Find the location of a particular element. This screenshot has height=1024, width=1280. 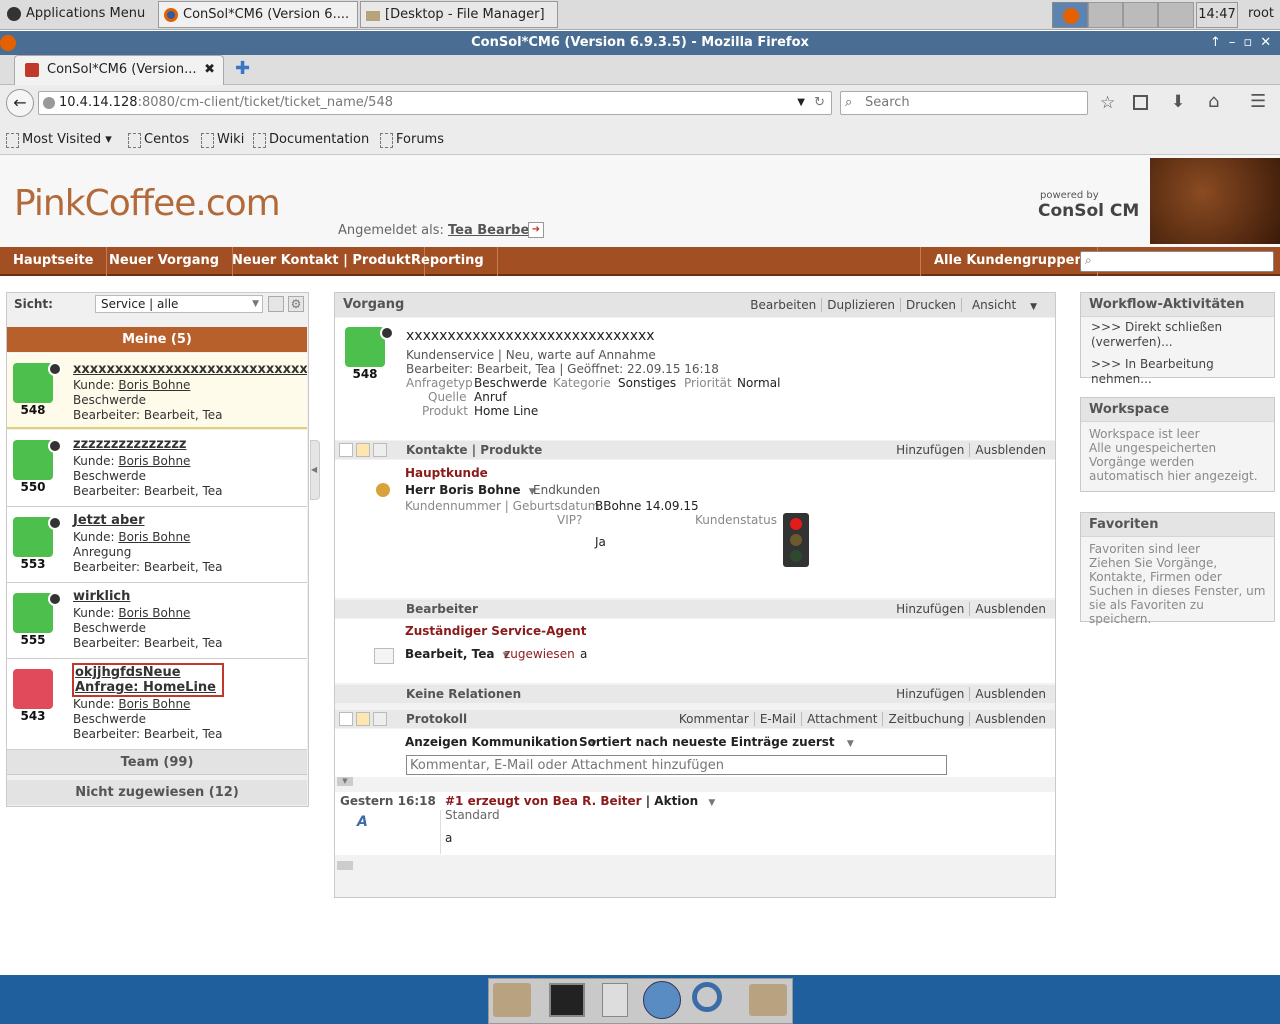

tab-close-icon: ✖ is located at coordinates (209, 70).